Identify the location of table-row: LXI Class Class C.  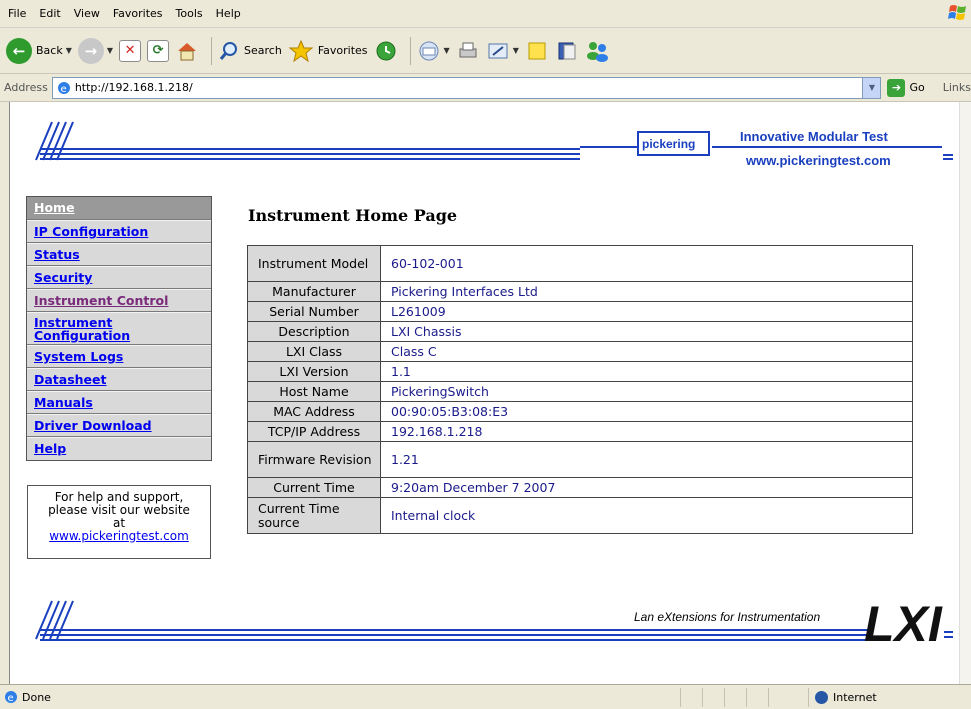
(580, 351).